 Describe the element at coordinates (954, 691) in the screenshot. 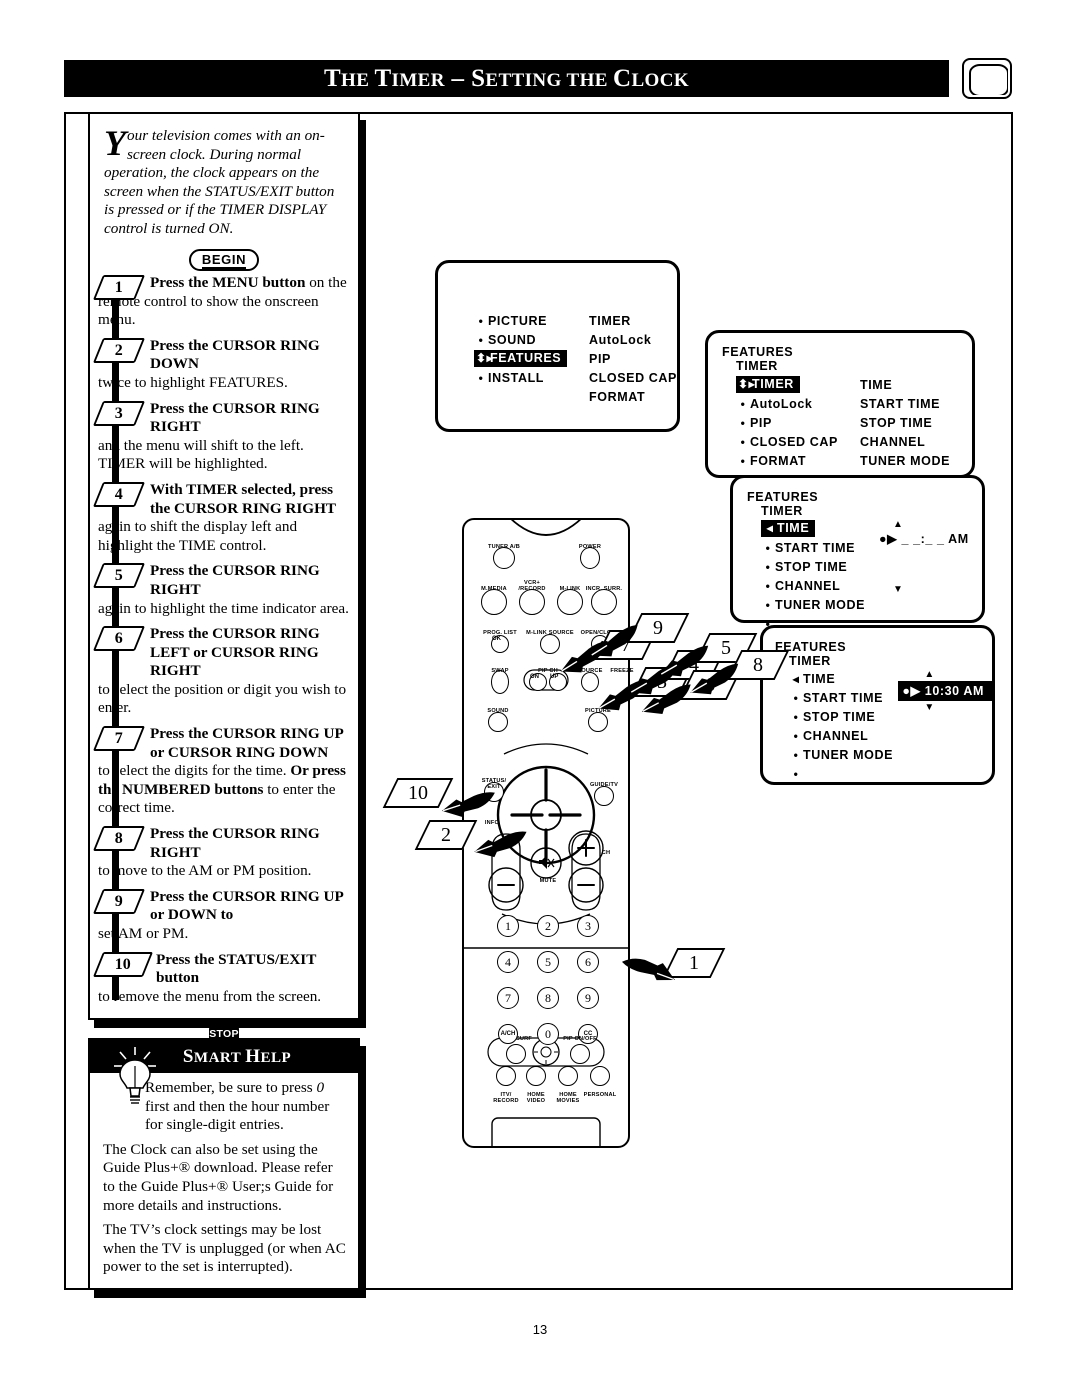

I see `osd4-time-text: 10:30 AM` at that location.